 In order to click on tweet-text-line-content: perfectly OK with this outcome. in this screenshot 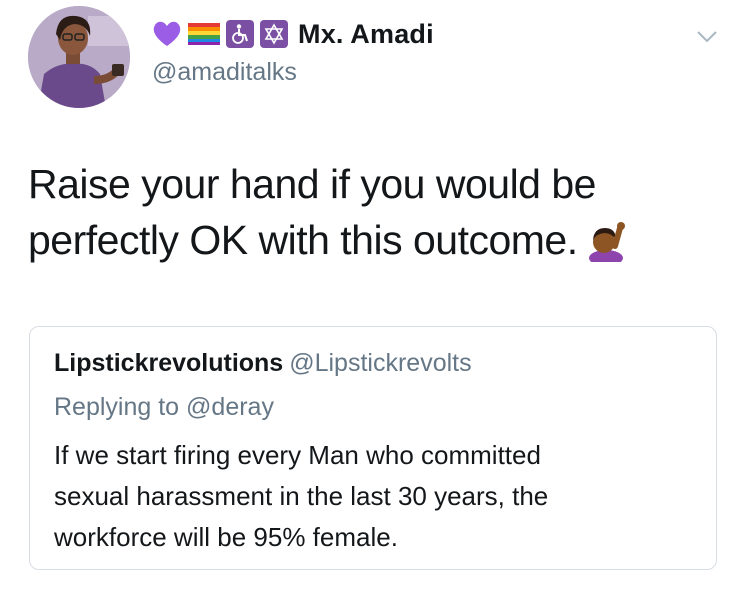, I will do `click(303, 240)`.